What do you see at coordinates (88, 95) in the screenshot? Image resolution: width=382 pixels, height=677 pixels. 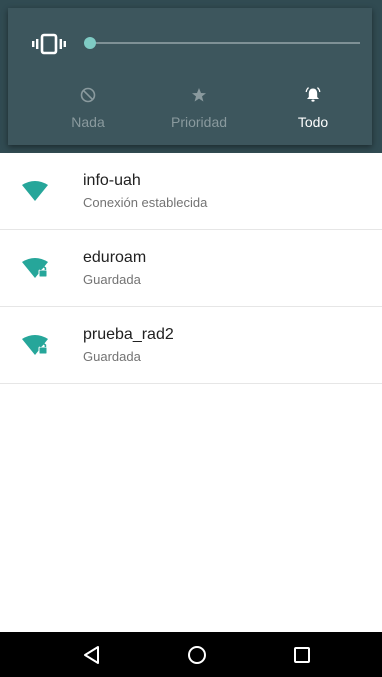 I see `block-icon` at bounding box center [88, 95].